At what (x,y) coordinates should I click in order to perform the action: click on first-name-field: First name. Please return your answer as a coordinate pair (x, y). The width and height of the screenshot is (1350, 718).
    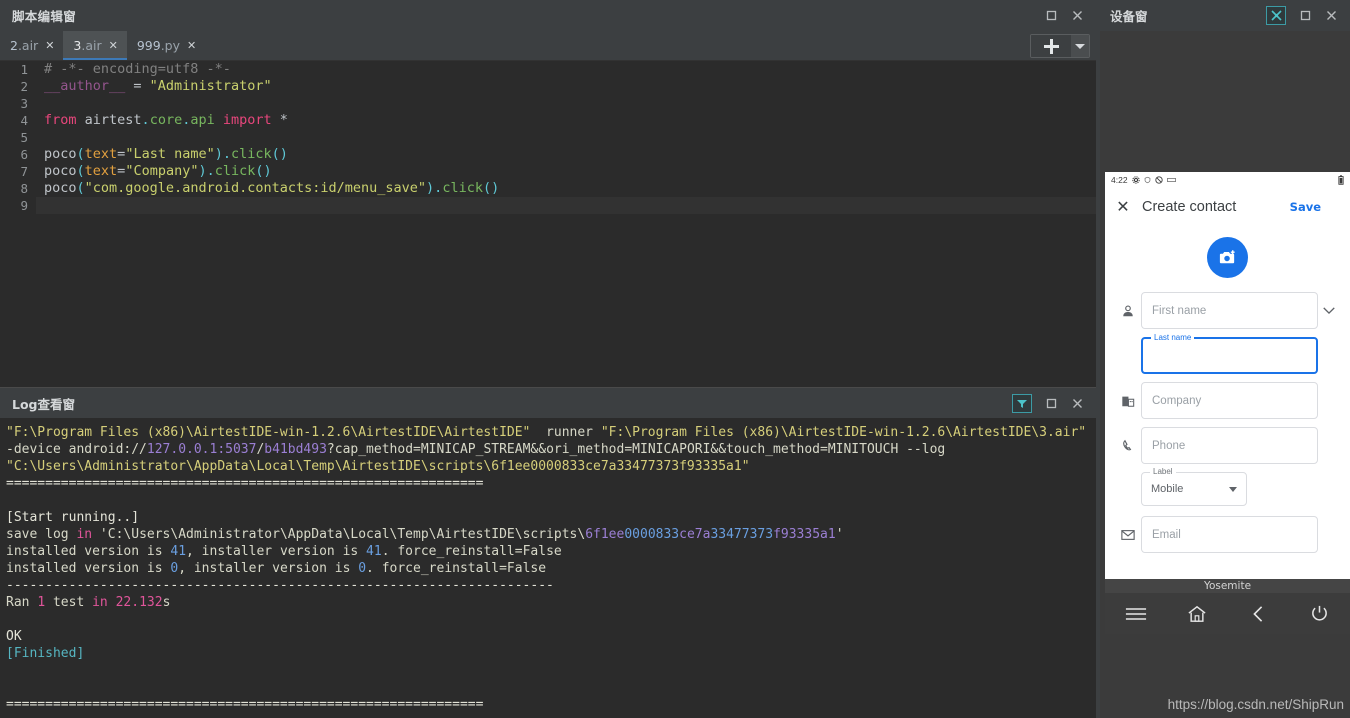
    Looking at the image, I should click on (1229, 310).